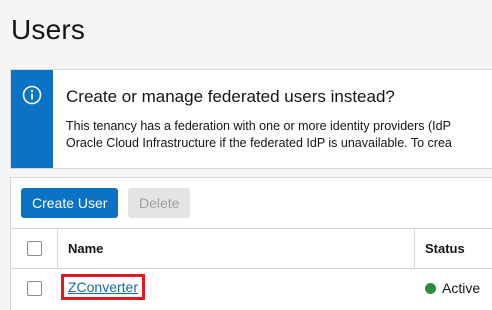  I want to click on user-name-link: ZConverter, so click(103, 287).